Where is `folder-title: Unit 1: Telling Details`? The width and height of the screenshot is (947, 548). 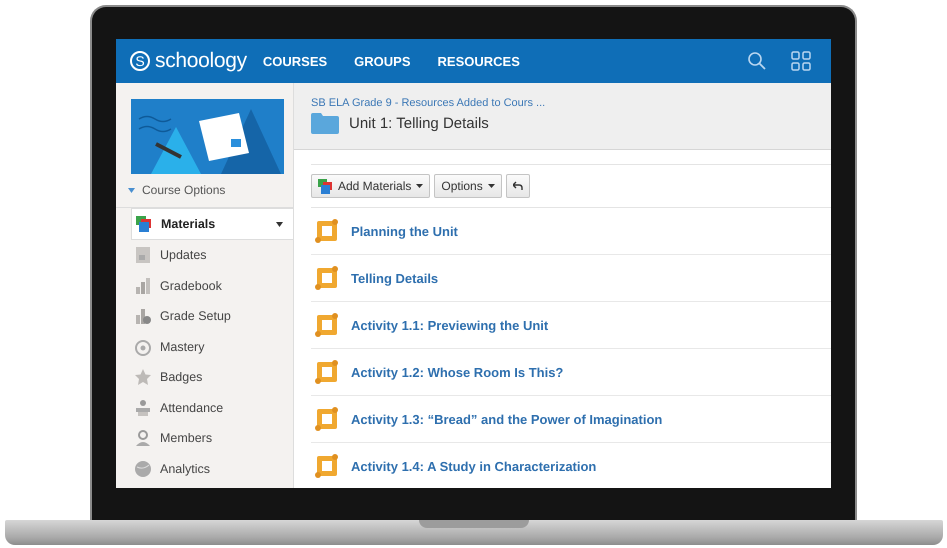
folder-title: Unit 1: Telling Details is located at coordinates (419, 123).